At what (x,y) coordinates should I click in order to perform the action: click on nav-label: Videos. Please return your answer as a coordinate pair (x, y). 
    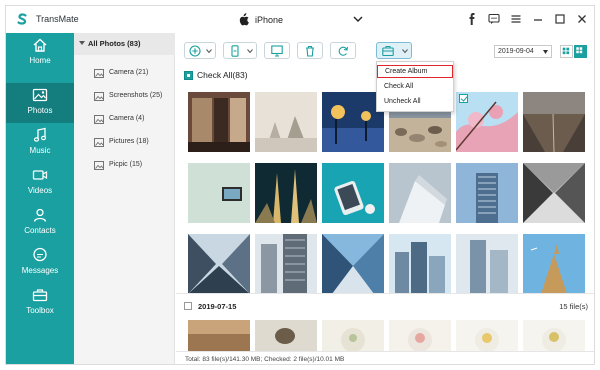
    Looking at the image, I should click on (40, 190).